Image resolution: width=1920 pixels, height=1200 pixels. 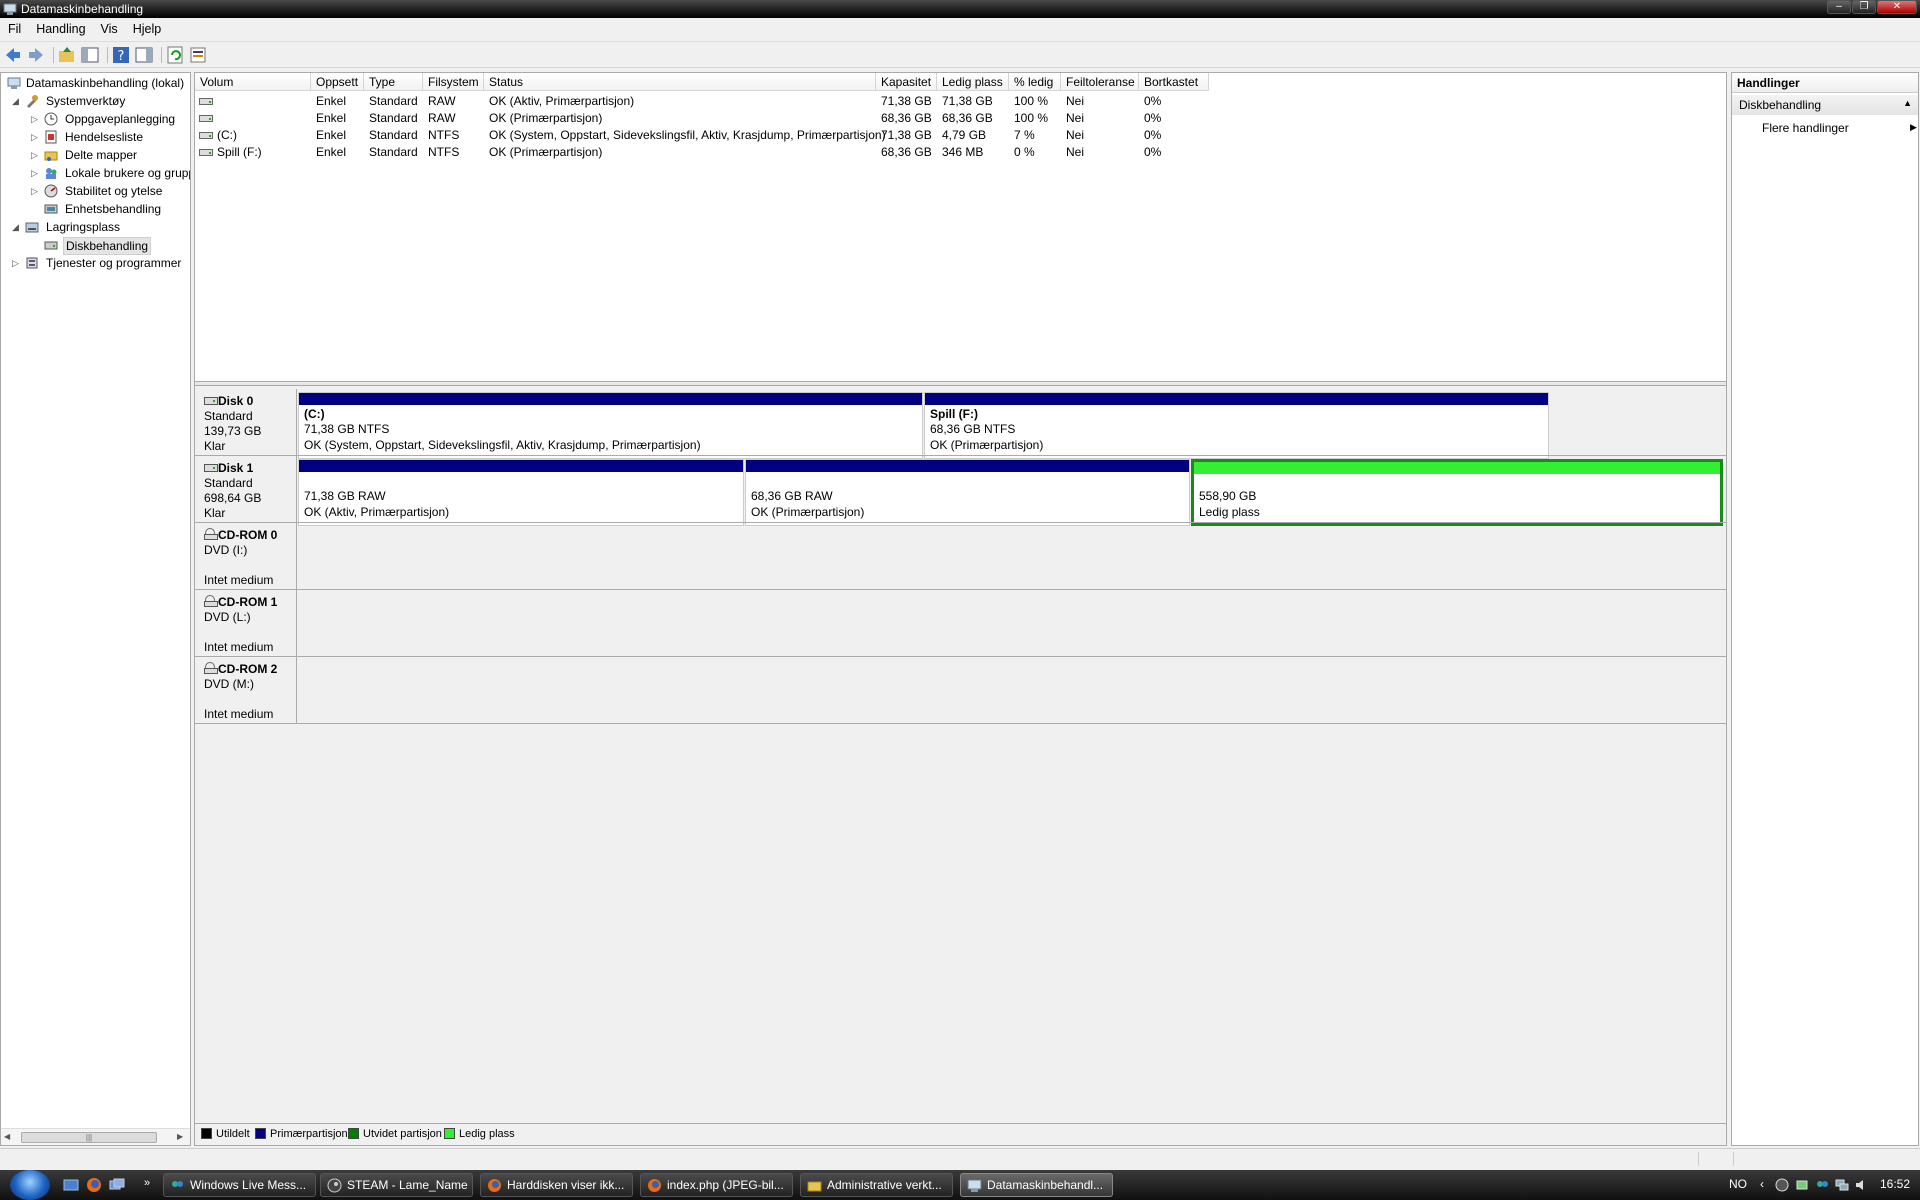 I want to click on tree-item-task-scheduler: ▷ Oppgaveplanlegging, so click(x=97, y=120).